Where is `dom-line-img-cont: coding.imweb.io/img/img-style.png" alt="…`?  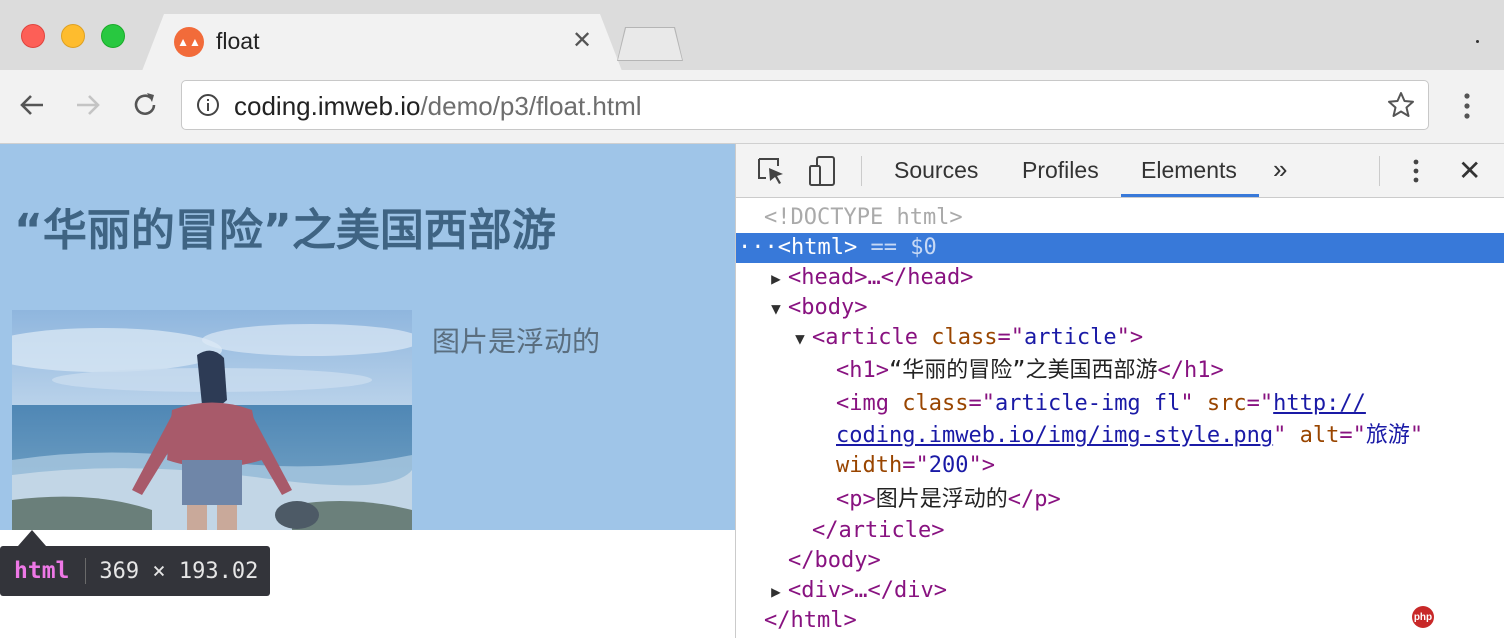
dom-line-img-cont: coding.imweb.io/img/img-style.png" alt="… is located at coordinates (1120, 436).